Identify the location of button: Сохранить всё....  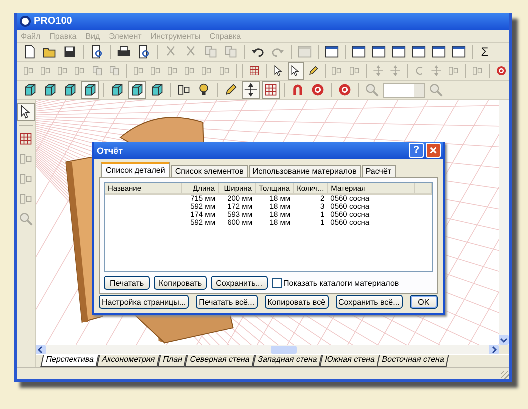
(369, 302).